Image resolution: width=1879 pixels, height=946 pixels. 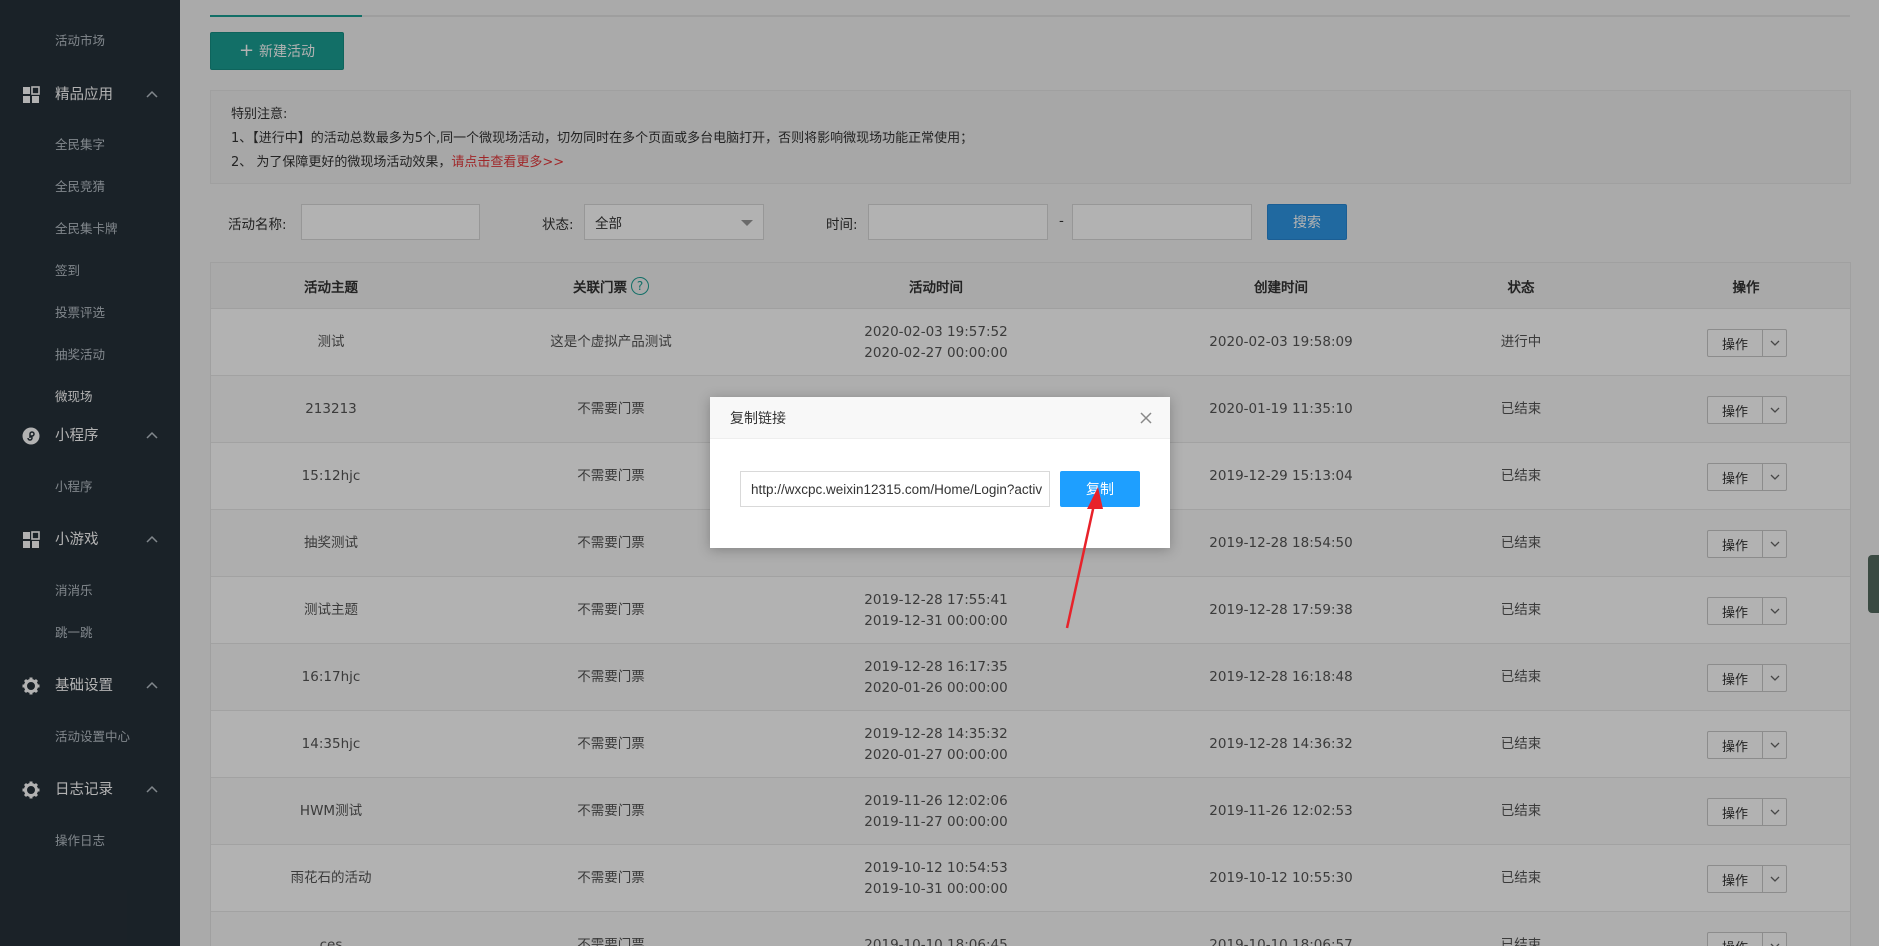 What do you see at coordinates (1100, 489) in the screenshot?
I see `copy-button: 复制` at bounding box center [1100, 489].